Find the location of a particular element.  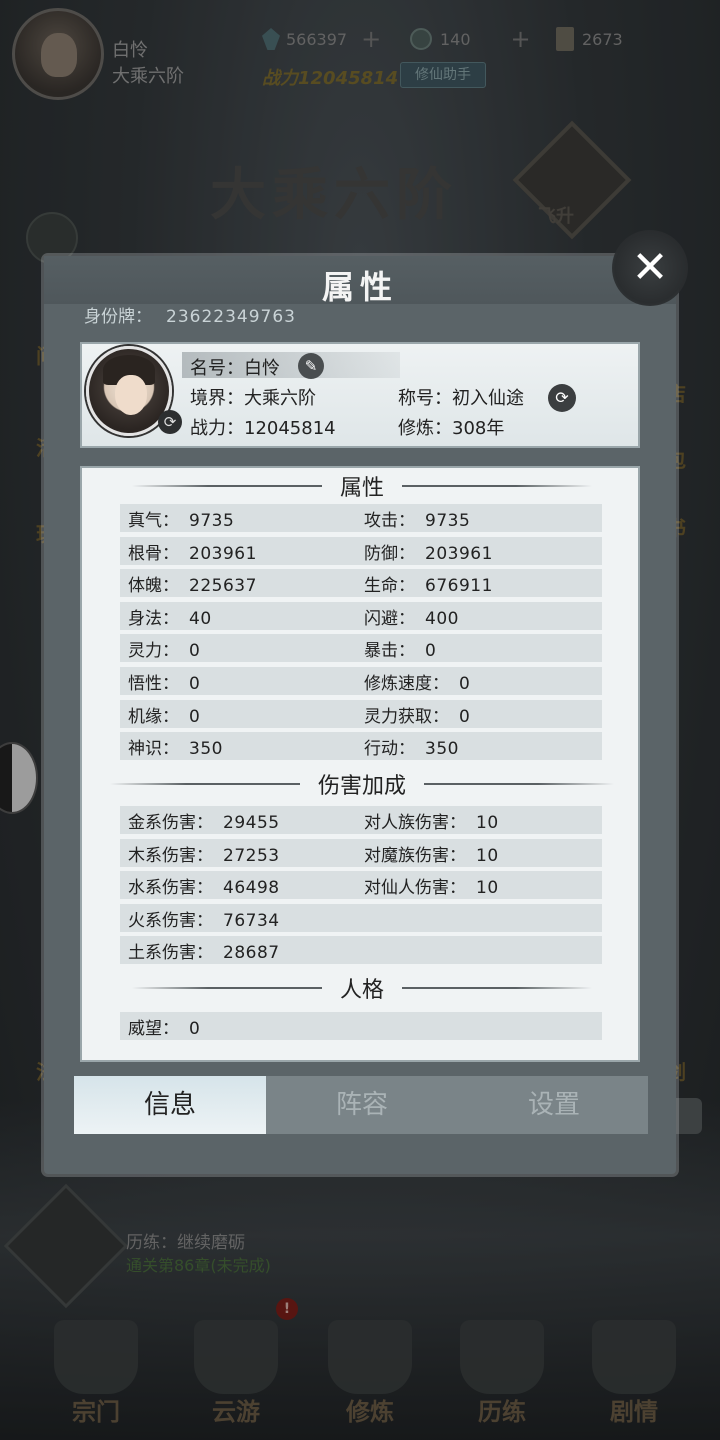

cultivate-field: 修炼：308年 is located at coordinates (451, 427).